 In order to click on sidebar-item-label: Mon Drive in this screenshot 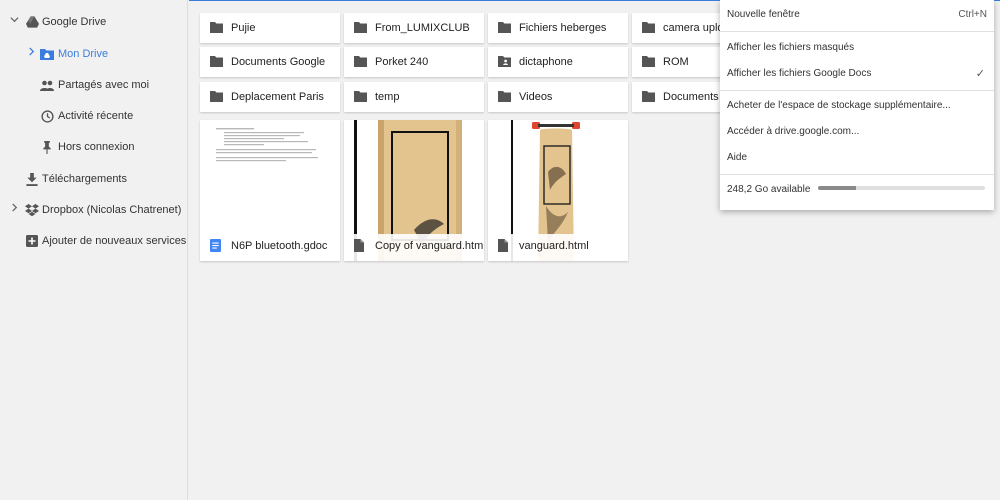, I will do `click(83, 54)`.